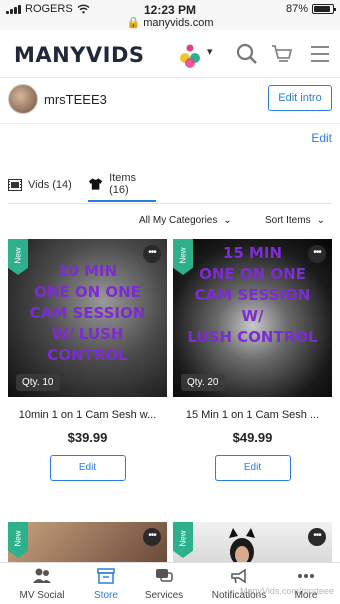  I want to click on tab-vids: Vids (14), so click(40, 185).